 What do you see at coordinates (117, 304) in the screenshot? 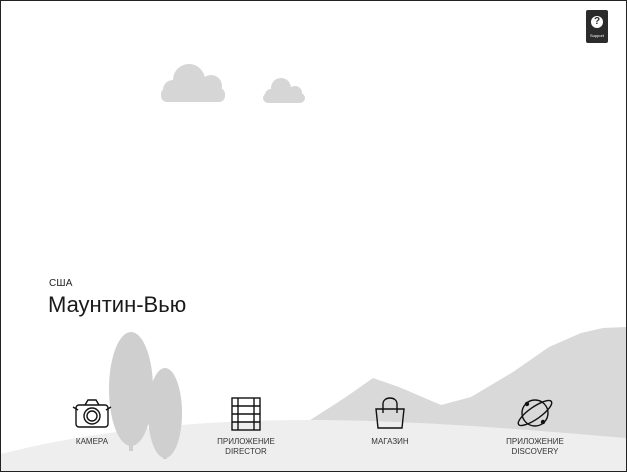
I see `location-city: Маунтин-Вью` at bounding box center [117, 304].